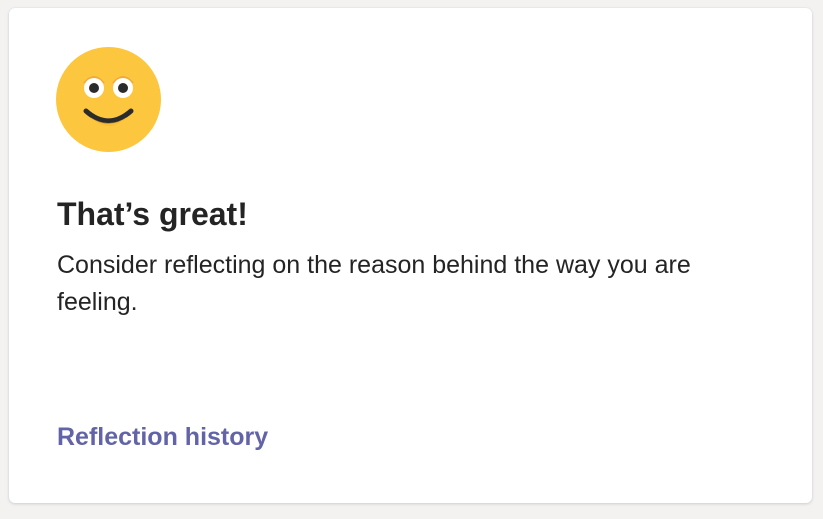  What do you see at coordinates (152, 214) in the screenshot?
I see `feedback-title: That’s great!` at bounding box center [152, 214].